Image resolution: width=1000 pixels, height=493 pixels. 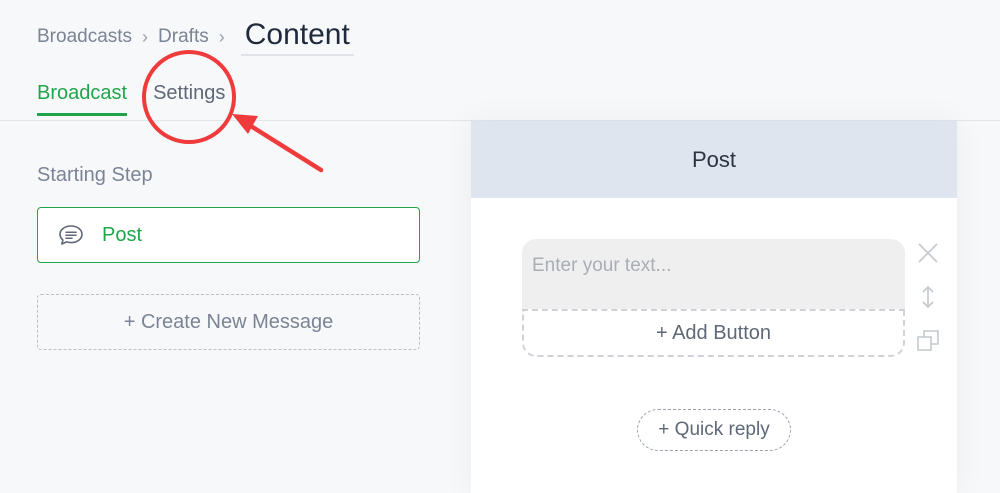 I want to click on resize-vertical-icon, so click(x=928, y=297).